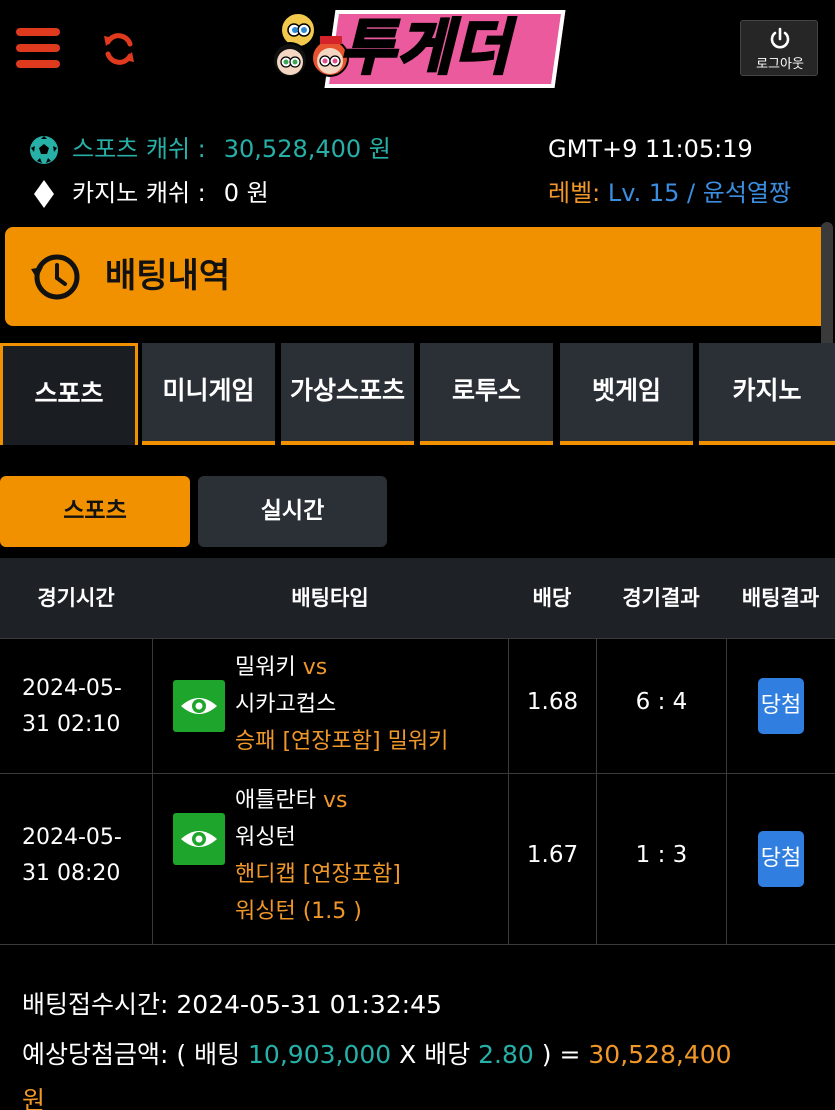 Image resolution: width=835 pixels, height=1110 pixels. What do you see at coordinates (330, 598) in the screenshot?
I see `col-bet-type: 배팅타입` at bounding box center [330, 598].